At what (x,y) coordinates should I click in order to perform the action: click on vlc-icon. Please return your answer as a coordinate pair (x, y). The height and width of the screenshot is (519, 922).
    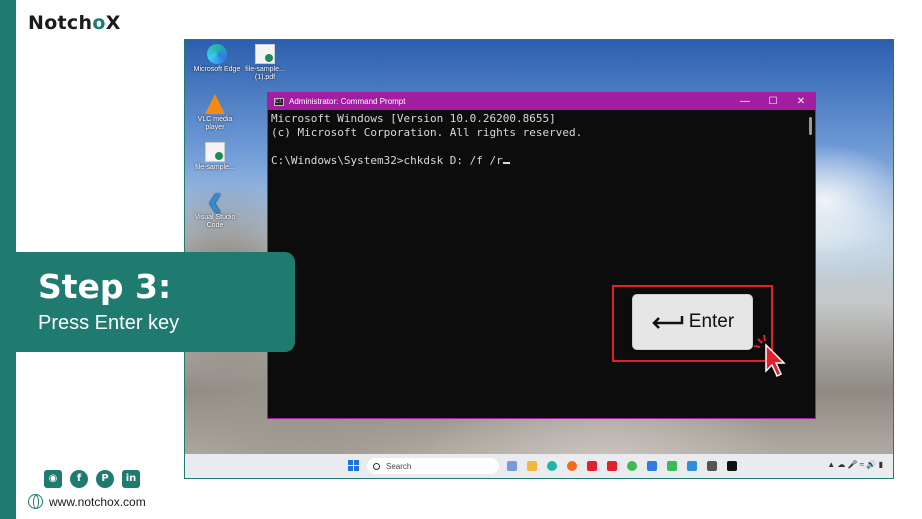
    Looking at the image, I should click on (215, 104).